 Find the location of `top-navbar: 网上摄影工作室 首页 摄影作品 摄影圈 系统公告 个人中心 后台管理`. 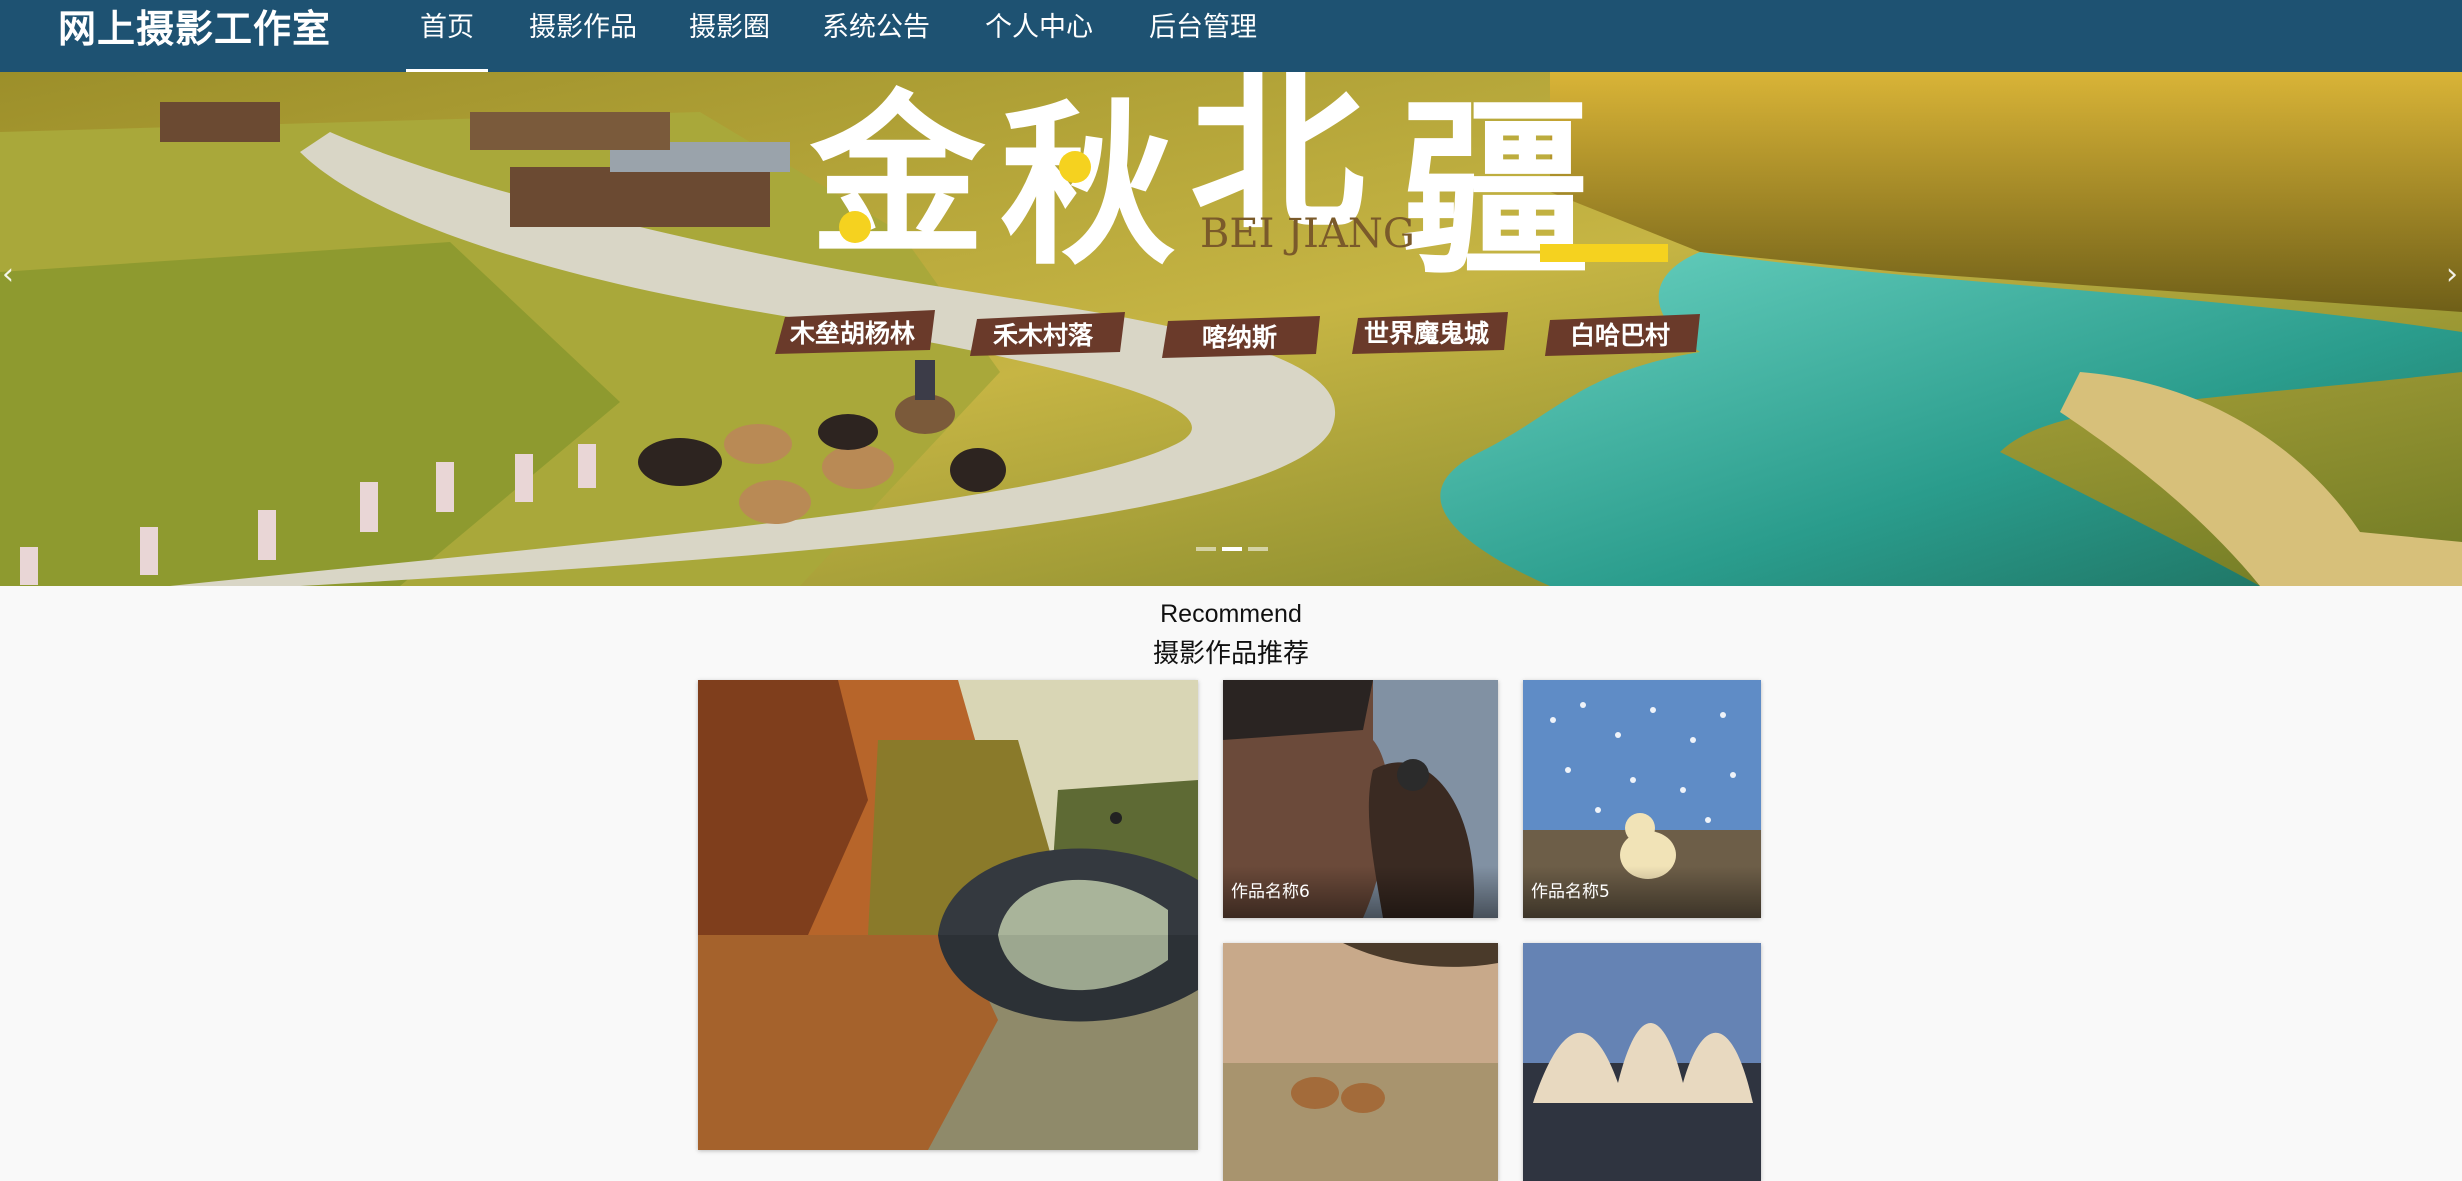

top-navbar: 网上摄影工作室 首页 摄影作品 摄影圈 系统公告 个人中心 后台管理 is located at coordinates (1231, 36).